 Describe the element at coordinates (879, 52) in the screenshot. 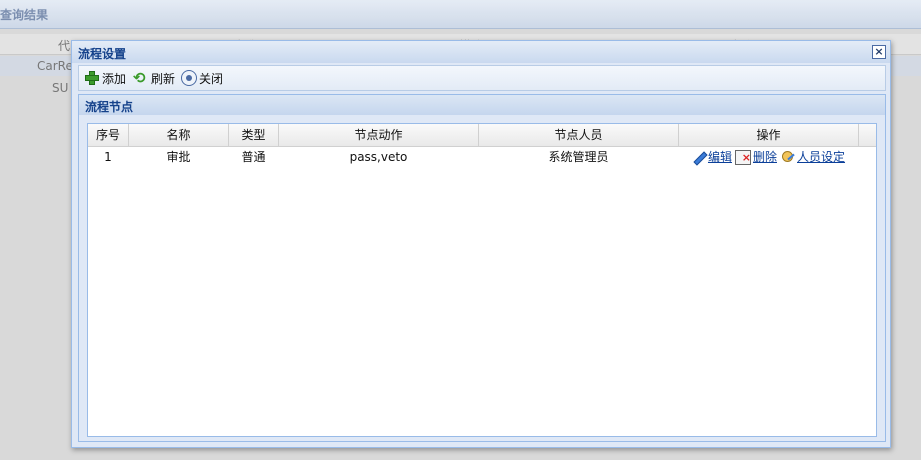

I see `dialog-close-button: ×` at that location.